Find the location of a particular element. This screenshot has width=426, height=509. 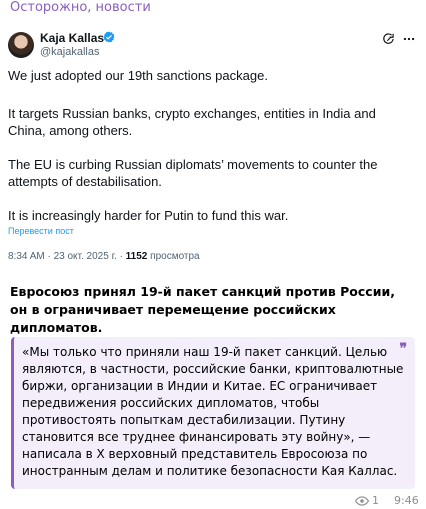

tweet-views-label: просмотра is located at coordinates (173, 256).